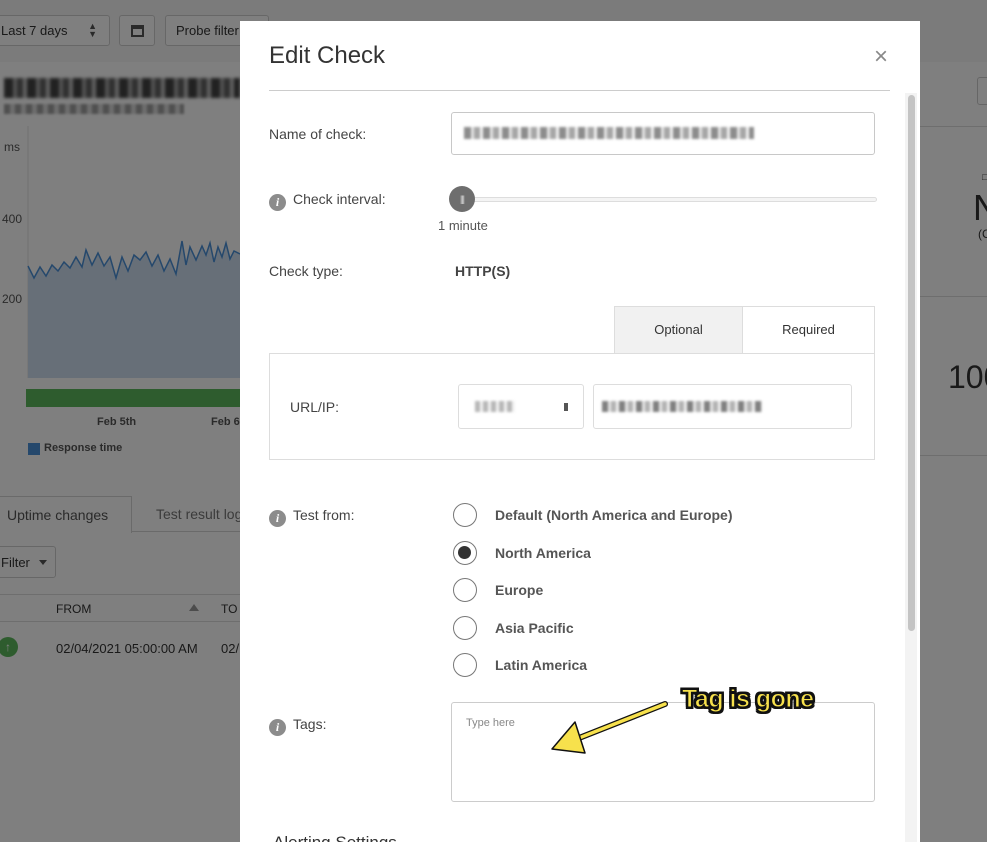 The image size is (987, 842). Describe the element at coordinates (609, 727) in the screenshot. I see `annotation-arrow` at that location.